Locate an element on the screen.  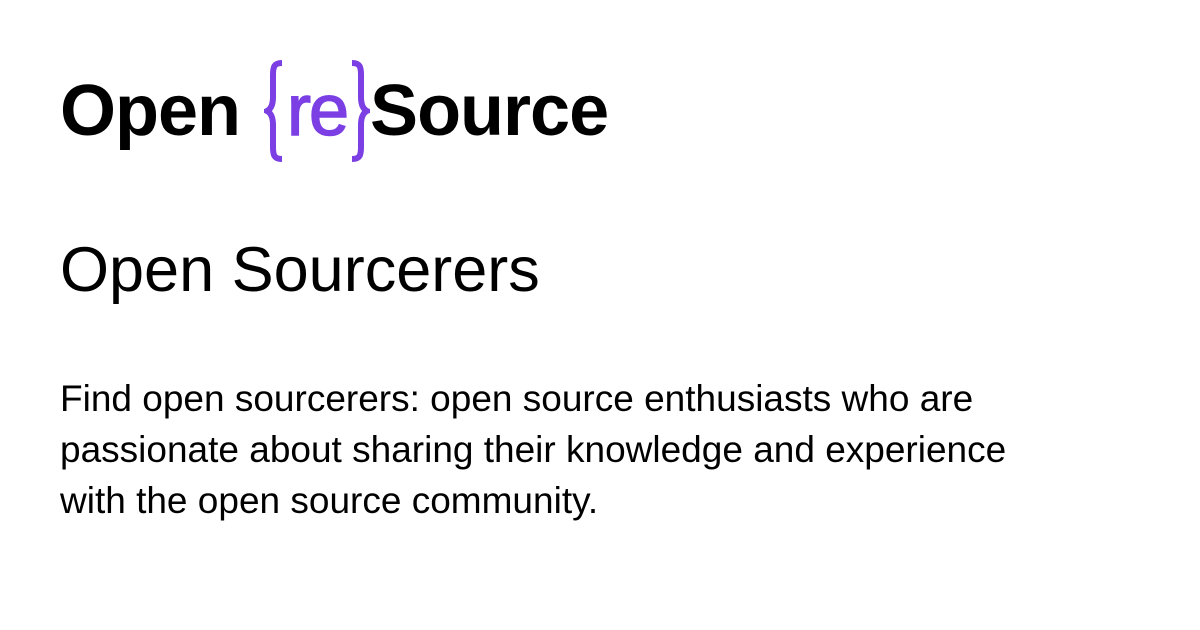
open-resource-logo: Open re Source is located at coordinates (334, 111).